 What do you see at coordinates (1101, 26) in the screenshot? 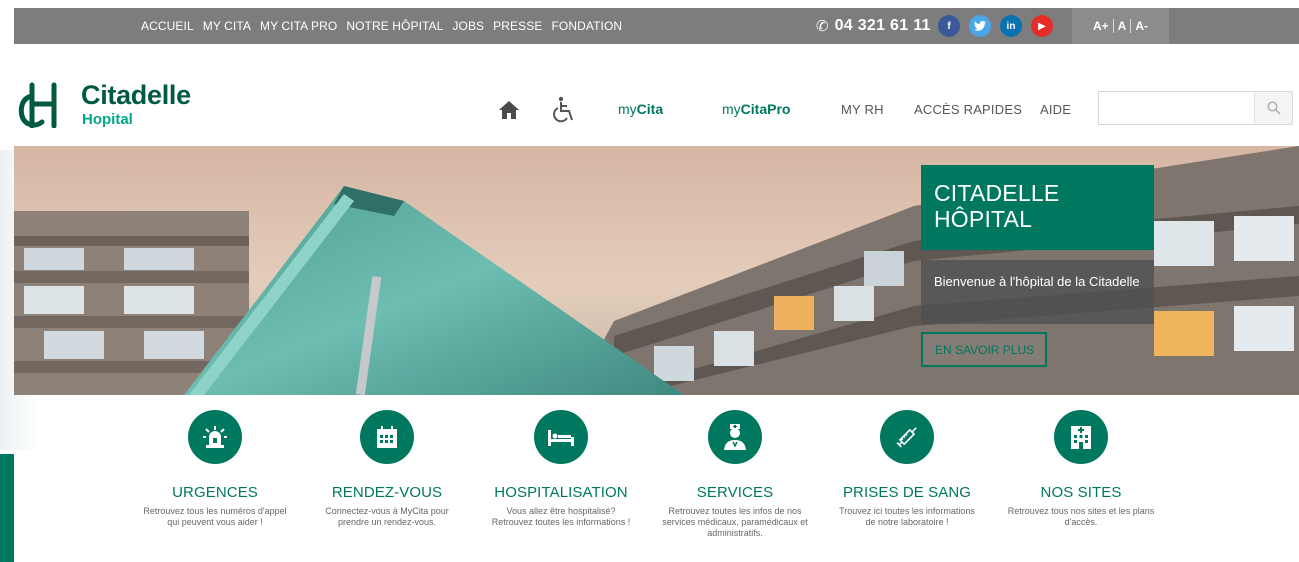
I see `font-increase-button: A+` at bounding box center [1101, 26].